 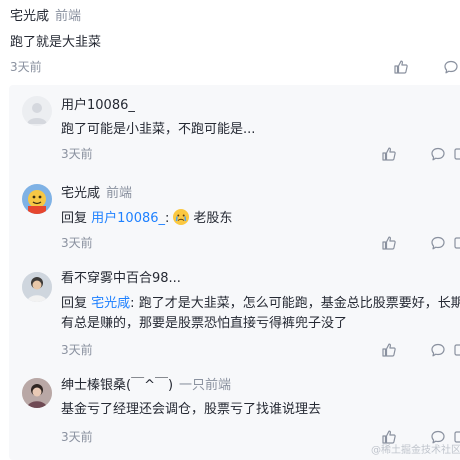 I want to click on reply-text-line2: 有总是赚的，那要是股票恐怕直接亏得裤兜子没了, so click(x=204, y=323).